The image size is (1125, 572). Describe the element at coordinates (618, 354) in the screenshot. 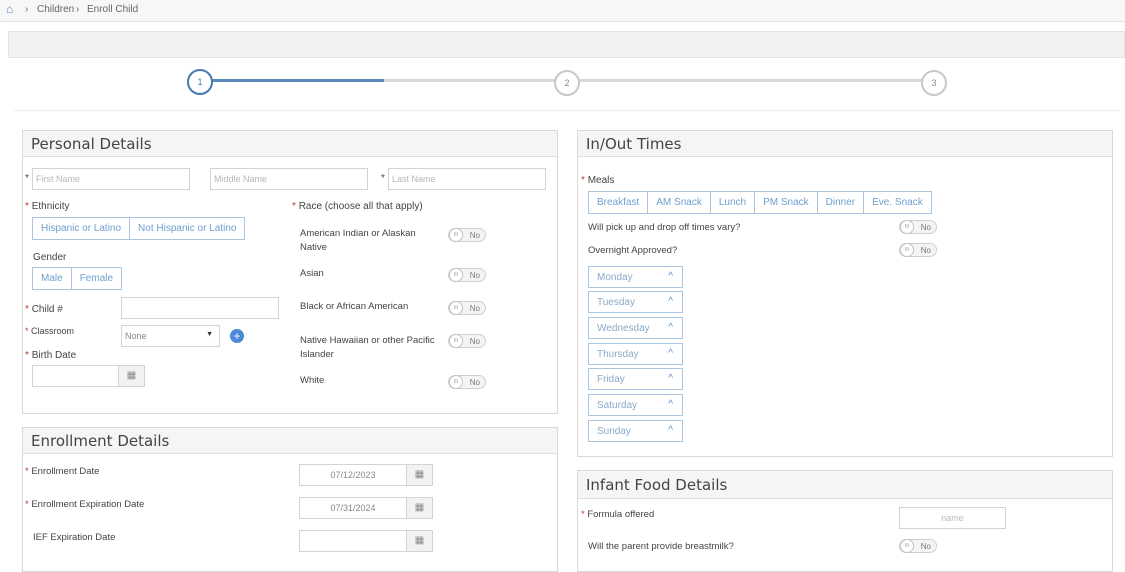

I see `day-label: Thursday` at that location.